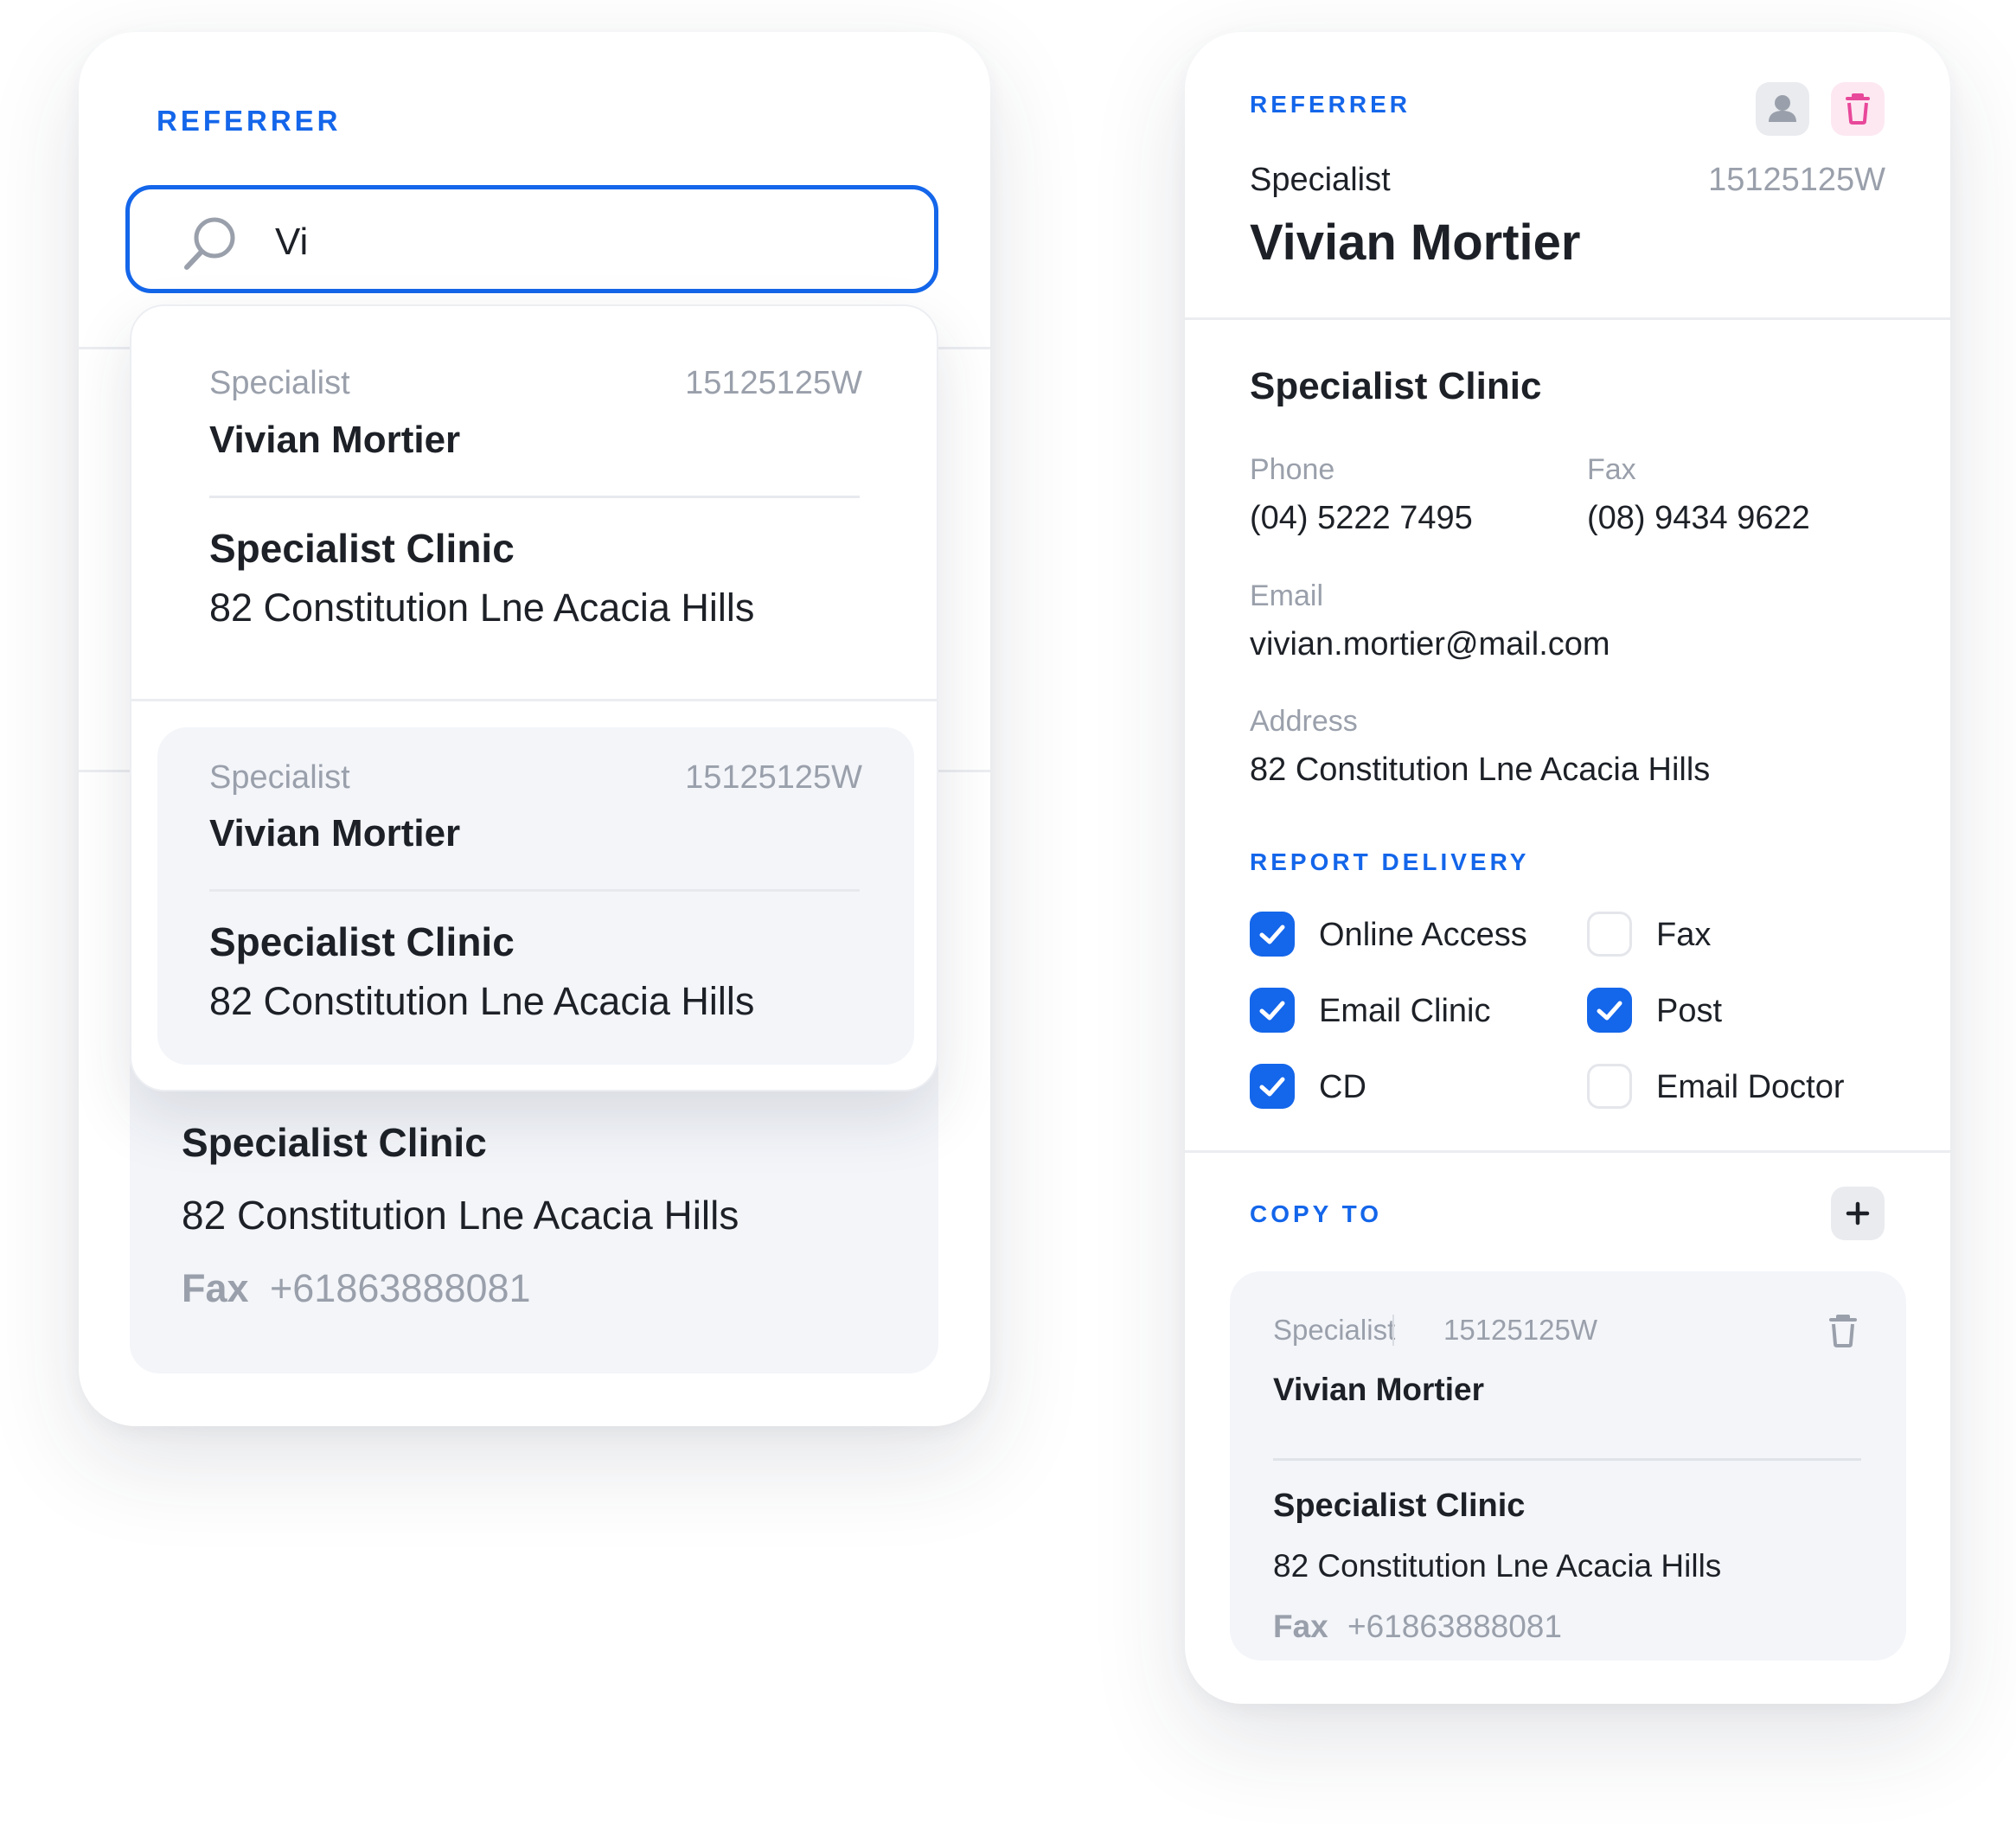 This screenshot has width=2016, height=1824. I want to click on checkbox-label: CD, so click(1342, 1087).